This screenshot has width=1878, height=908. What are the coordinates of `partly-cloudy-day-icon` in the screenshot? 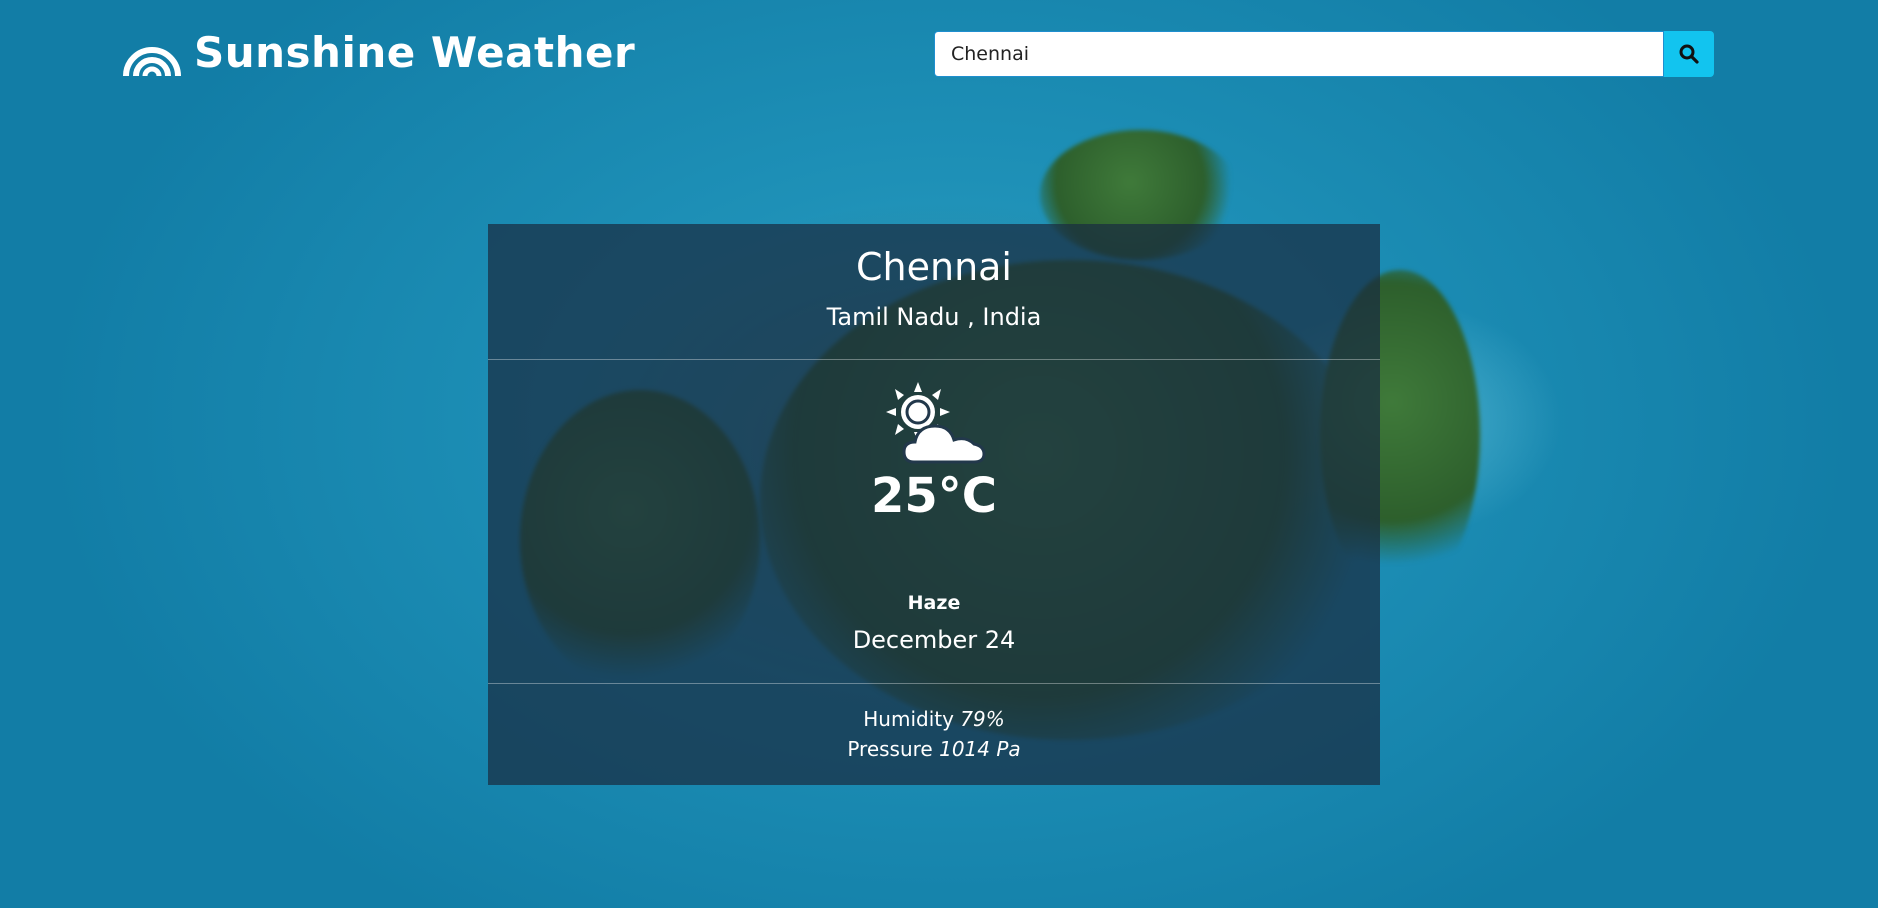 It's located at (936, 423).